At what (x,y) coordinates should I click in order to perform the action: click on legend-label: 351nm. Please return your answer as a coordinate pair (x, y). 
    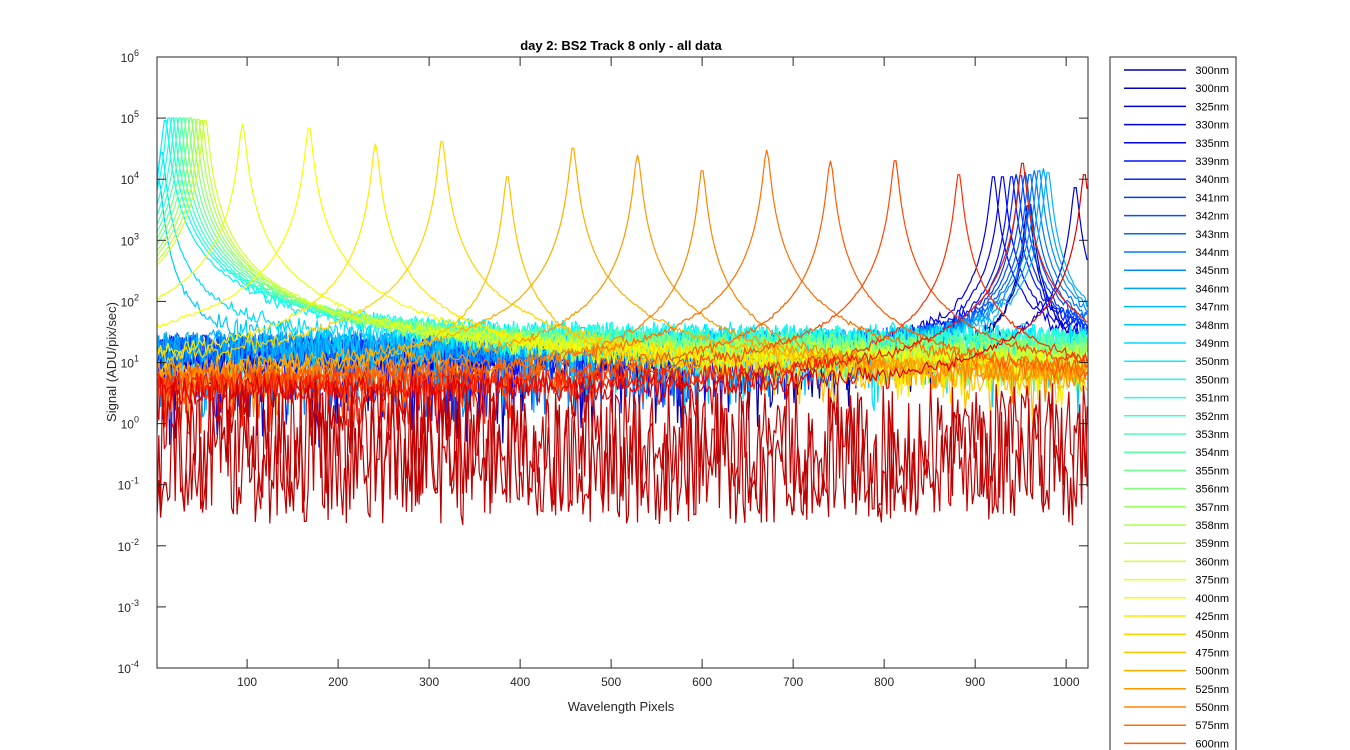
    Looking at the image, I should click on (1212, 399).